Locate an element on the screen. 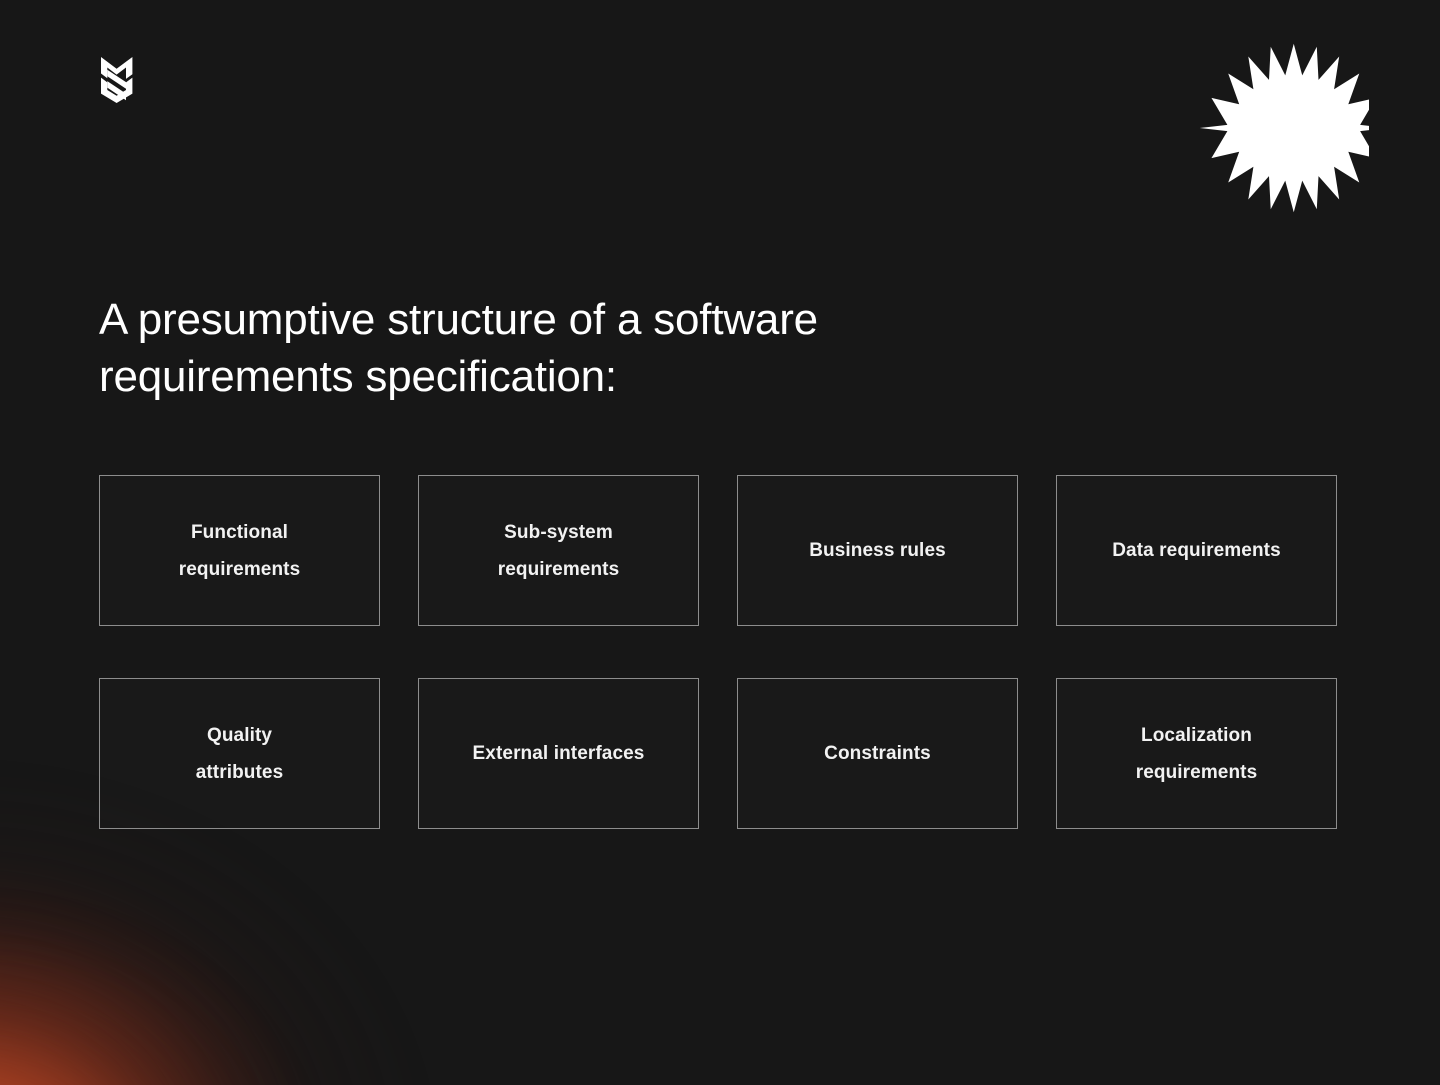  category-label: Quality attributes is located at coordinates (239, 753).